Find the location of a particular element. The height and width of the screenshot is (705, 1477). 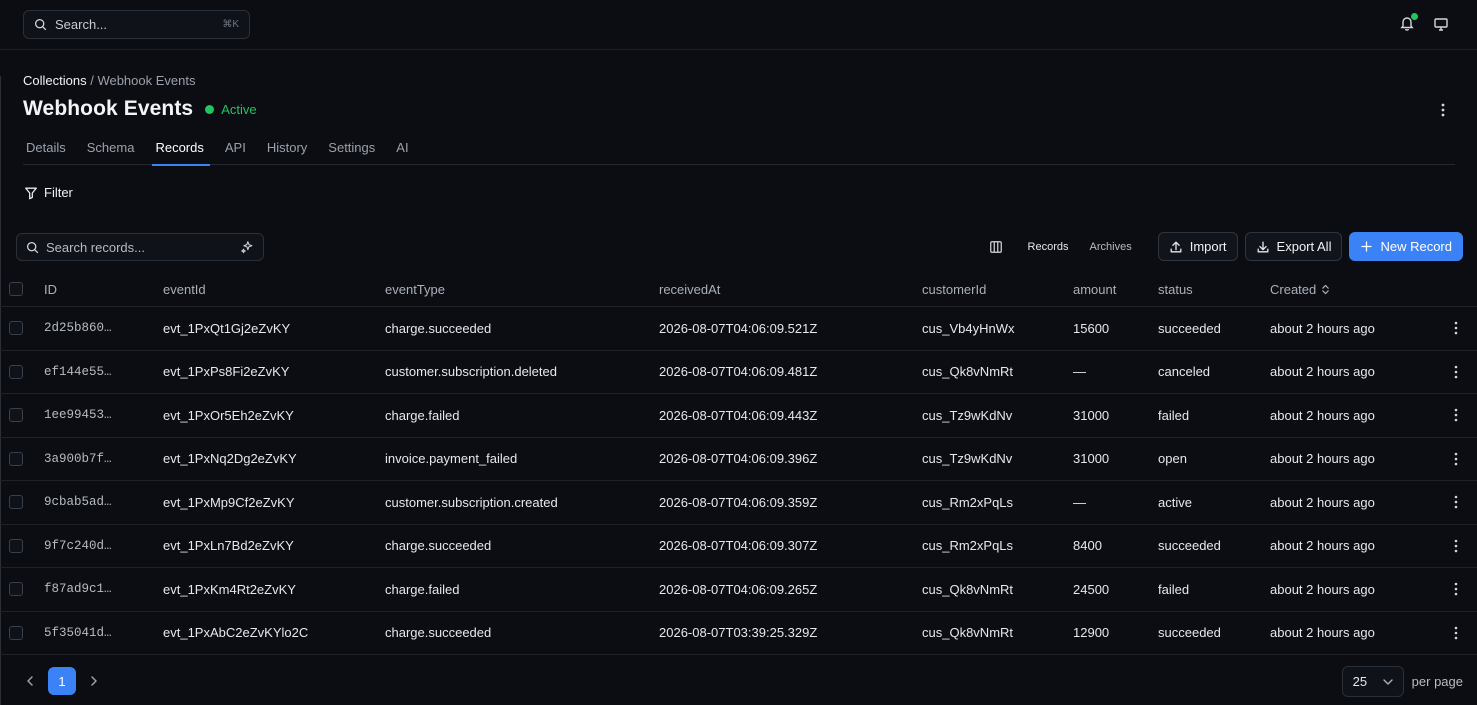

column-header-created: Created is located at coordinates (1300, 289).